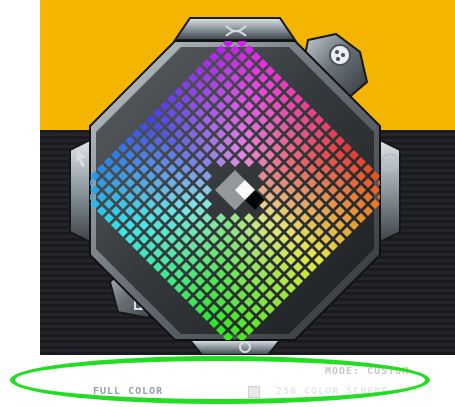 This screenshot has height=407, width=455. I want to click on tab-bottom, so click(235, 347).